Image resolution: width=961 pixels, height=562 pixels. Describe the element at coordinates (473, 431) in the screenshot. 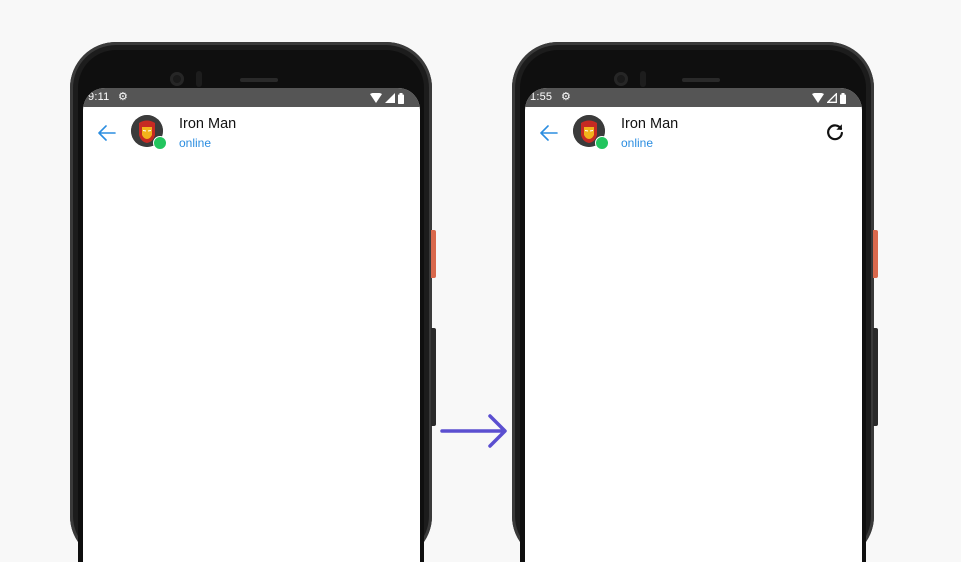

I see `right-arrow-icon` at that location.